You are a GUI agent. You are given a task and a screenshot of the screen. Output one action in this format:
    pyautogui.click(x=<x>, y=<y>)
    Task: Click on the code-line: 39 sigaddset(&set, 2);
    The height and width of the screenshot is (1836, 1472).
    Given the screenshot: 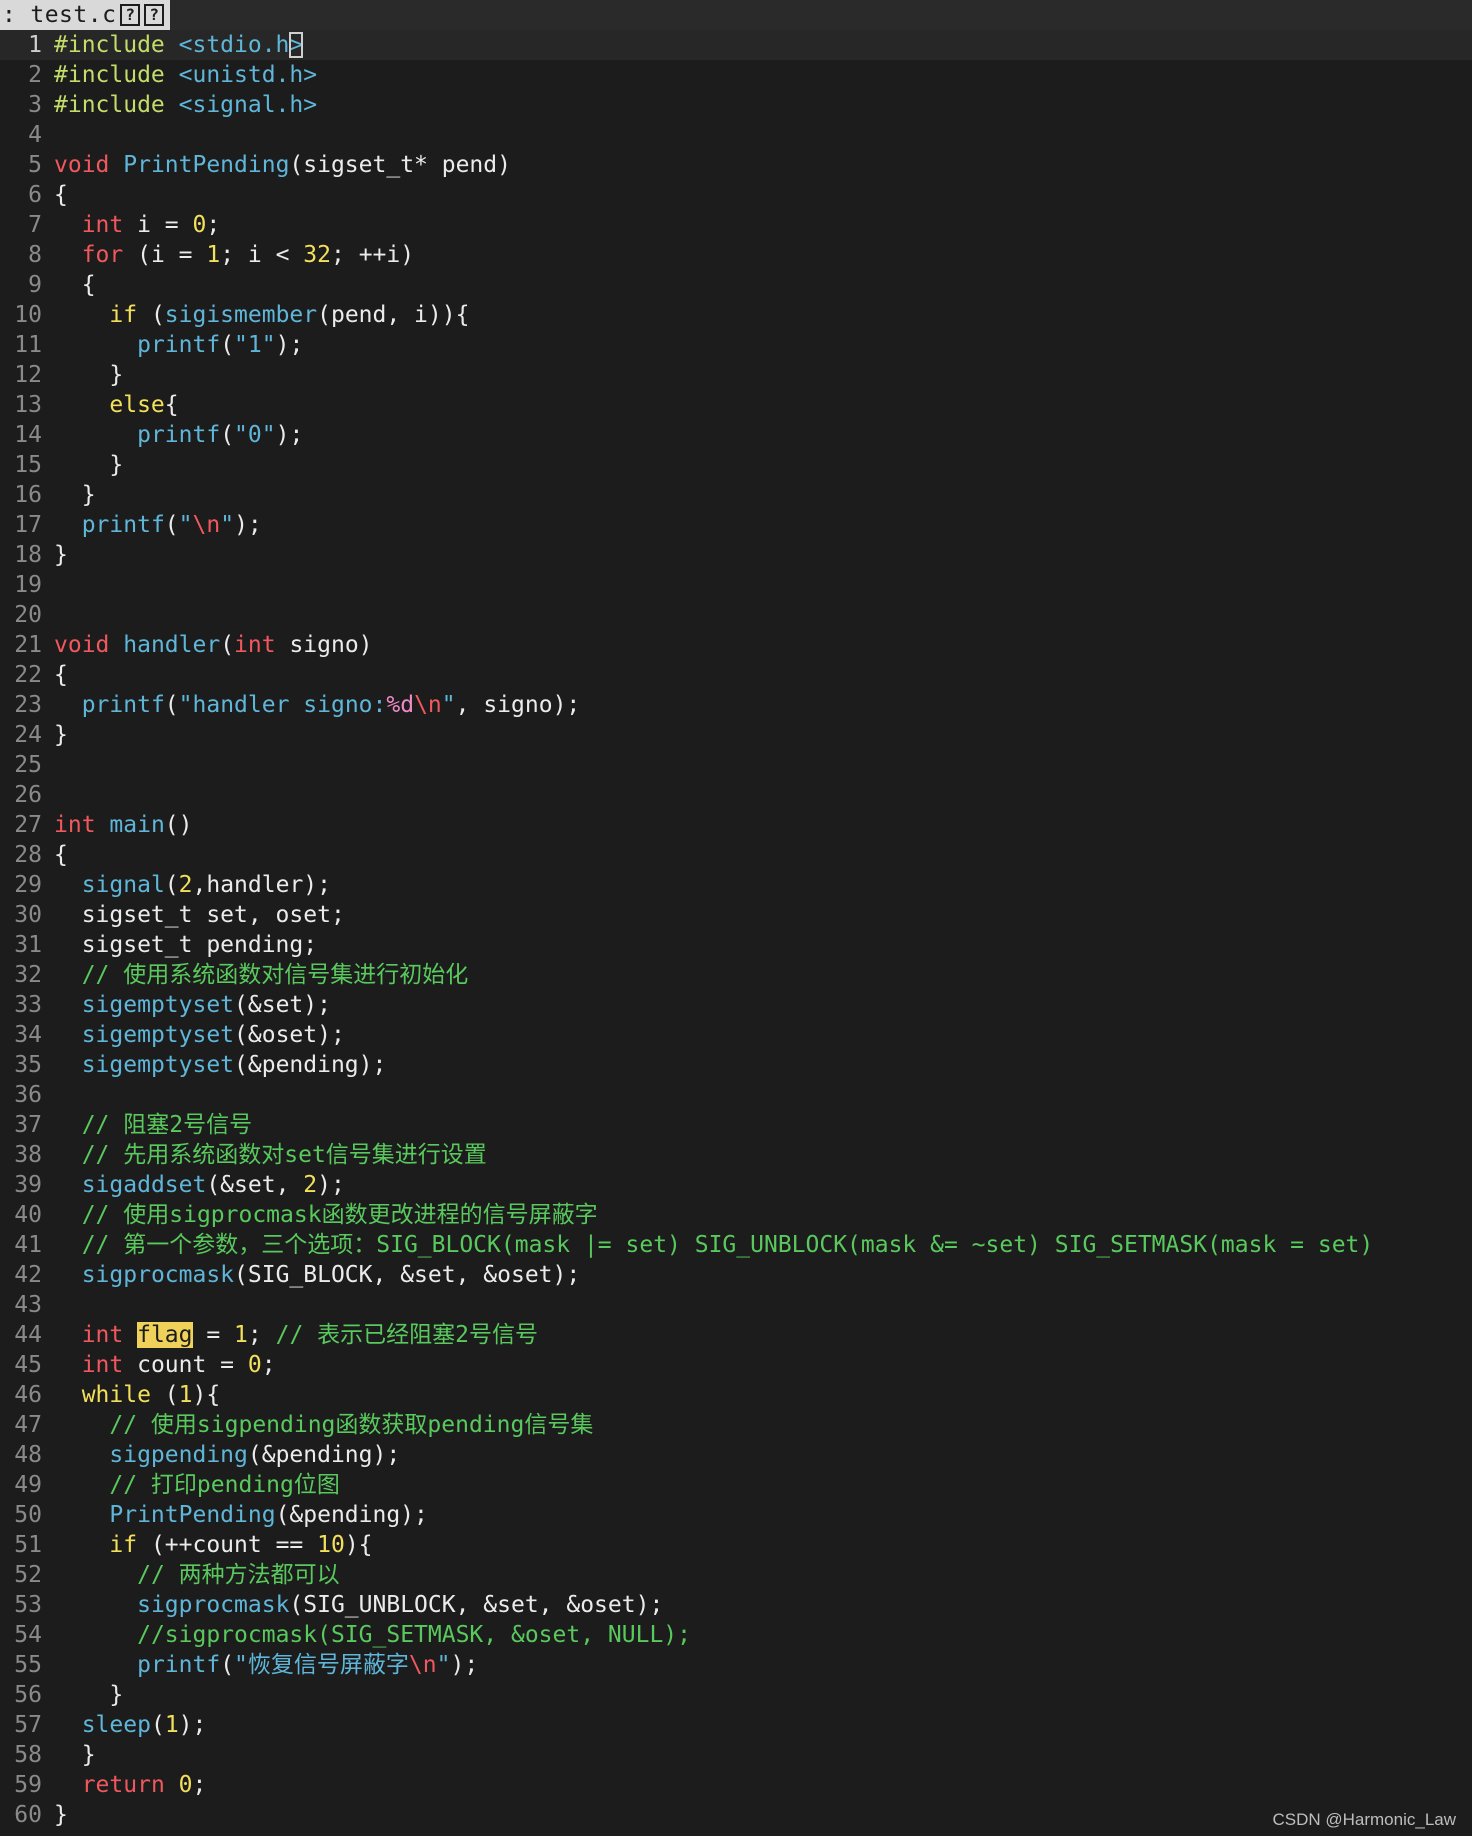 What is the action you would take?
    pyautogui.click(x=736, y=1185)
    